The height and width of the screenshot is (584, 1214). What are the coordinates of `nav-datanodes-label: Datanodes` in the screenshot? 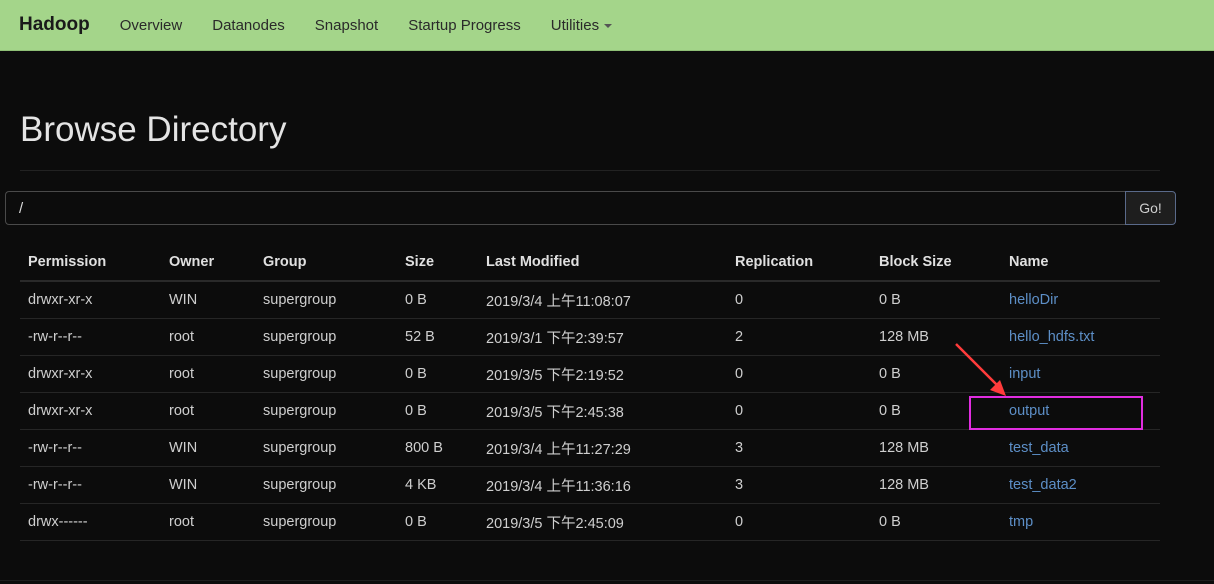 It's located at (248, 25).